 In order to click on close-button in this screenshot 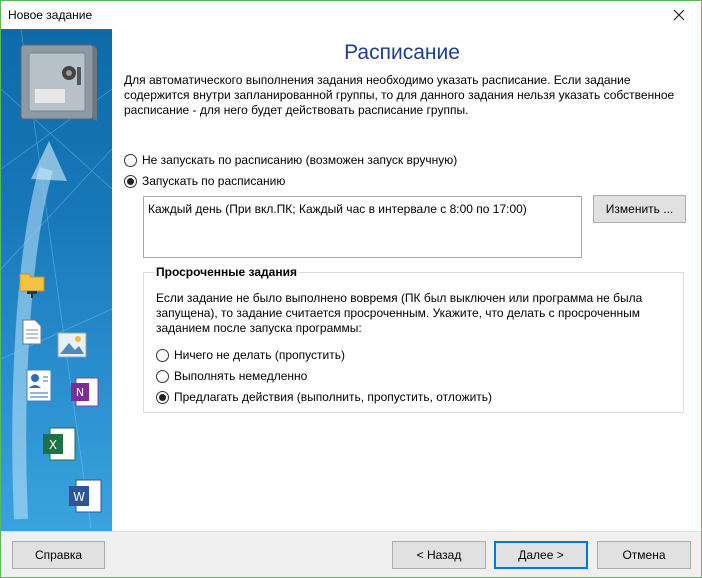, I will do `click(678, 15)`.